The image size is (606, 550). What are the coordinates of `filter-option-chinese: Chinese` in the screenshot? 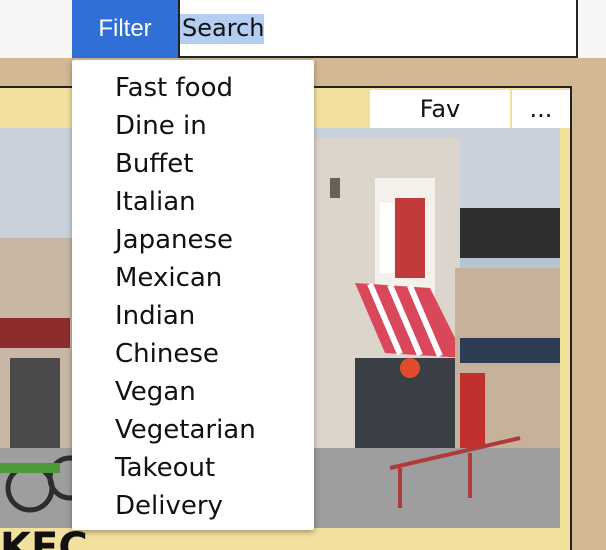 It's located at (193, 354).